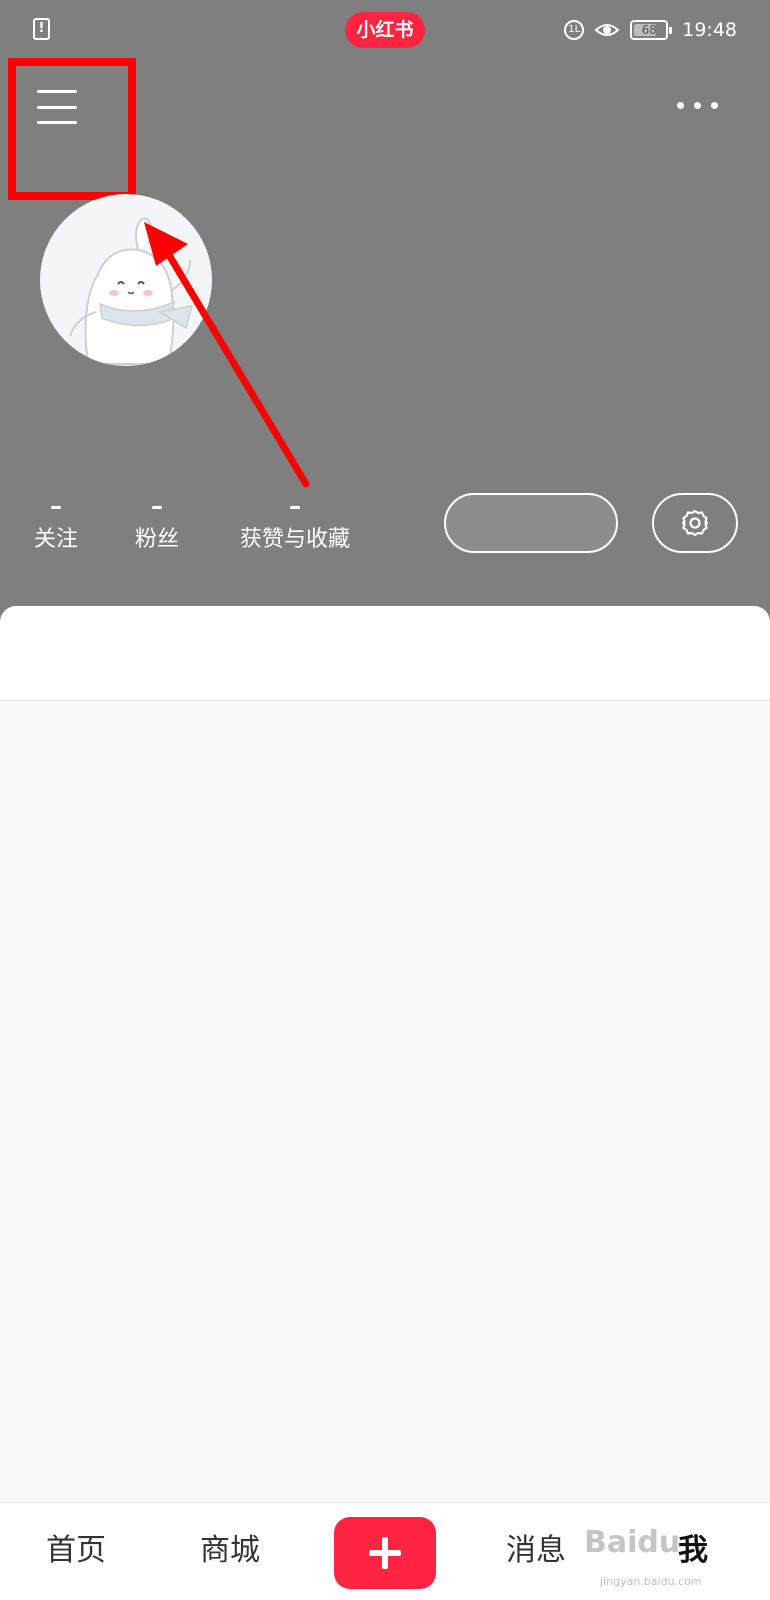 The image size is (770, 1600). Describe the element at coordinates (607, 30) in the screenshot. I see `eye-icon` at that location.